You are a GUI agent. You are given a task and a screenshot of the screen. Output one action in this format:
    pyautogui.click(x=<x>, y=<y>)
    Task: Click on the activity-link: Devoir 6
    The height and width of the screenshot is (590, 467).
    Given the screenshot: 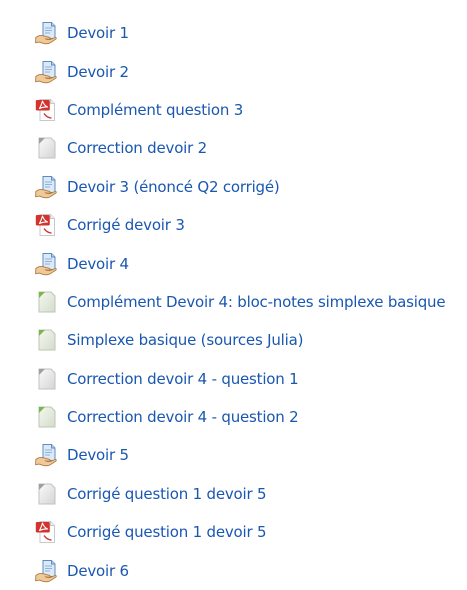 What is the action you would take?
    pyautogui.click(x=98, y=571)
    